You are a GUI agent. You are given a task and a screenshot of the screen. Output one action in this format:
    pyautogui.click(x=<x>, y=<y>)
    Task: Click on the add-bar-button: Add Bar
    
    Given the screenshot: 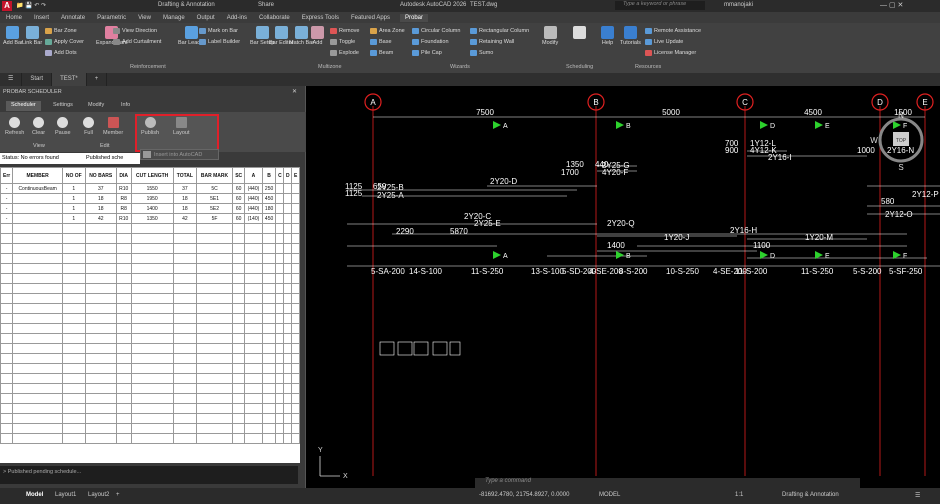 What is the action you would take?
    pyautogui.click(x=13, y=36)
    